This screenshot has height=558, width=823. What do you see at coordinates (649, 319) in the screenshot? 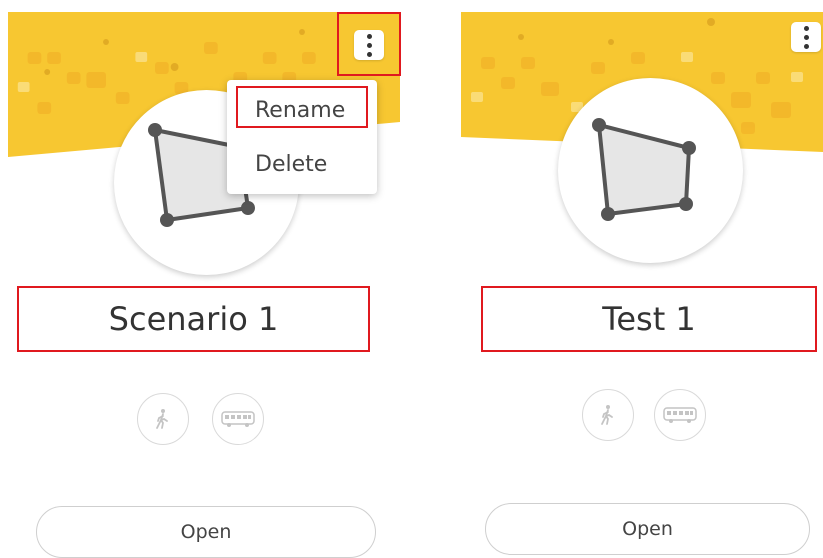
I see `card-title: Test 1` at bounding box center [649, 319].